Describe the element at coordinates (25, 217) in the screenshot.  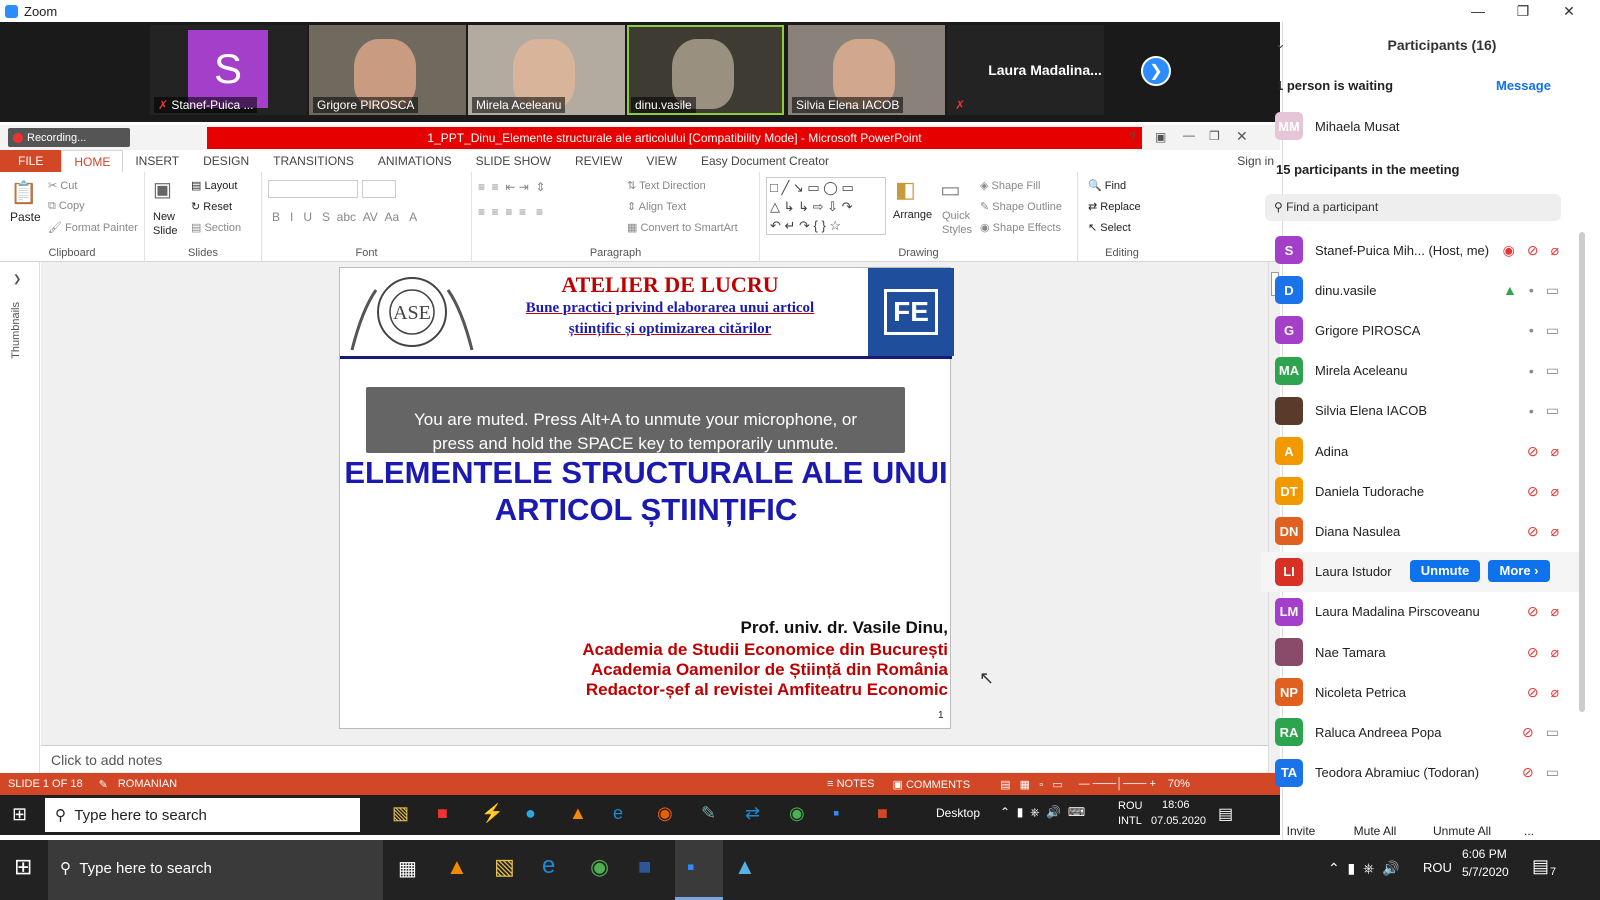
I see `paste-button: Paste` at that location.